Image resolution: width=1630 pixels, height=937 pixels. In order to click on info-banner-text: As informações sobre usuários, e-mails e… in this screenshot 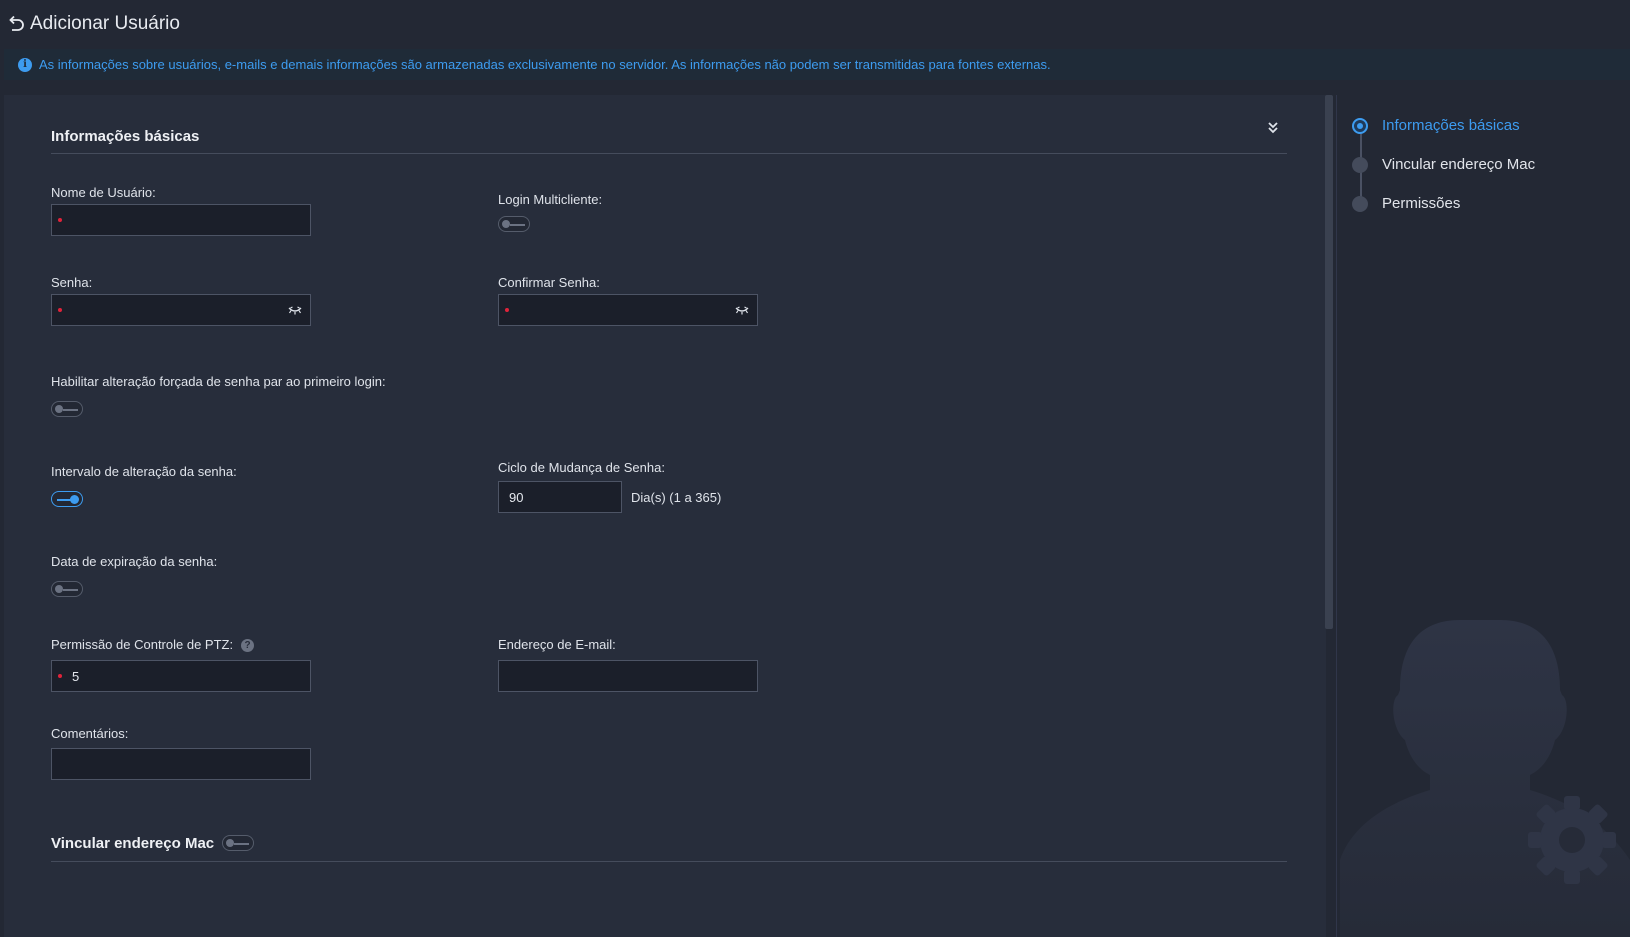, I will do `click(545, 64)`.